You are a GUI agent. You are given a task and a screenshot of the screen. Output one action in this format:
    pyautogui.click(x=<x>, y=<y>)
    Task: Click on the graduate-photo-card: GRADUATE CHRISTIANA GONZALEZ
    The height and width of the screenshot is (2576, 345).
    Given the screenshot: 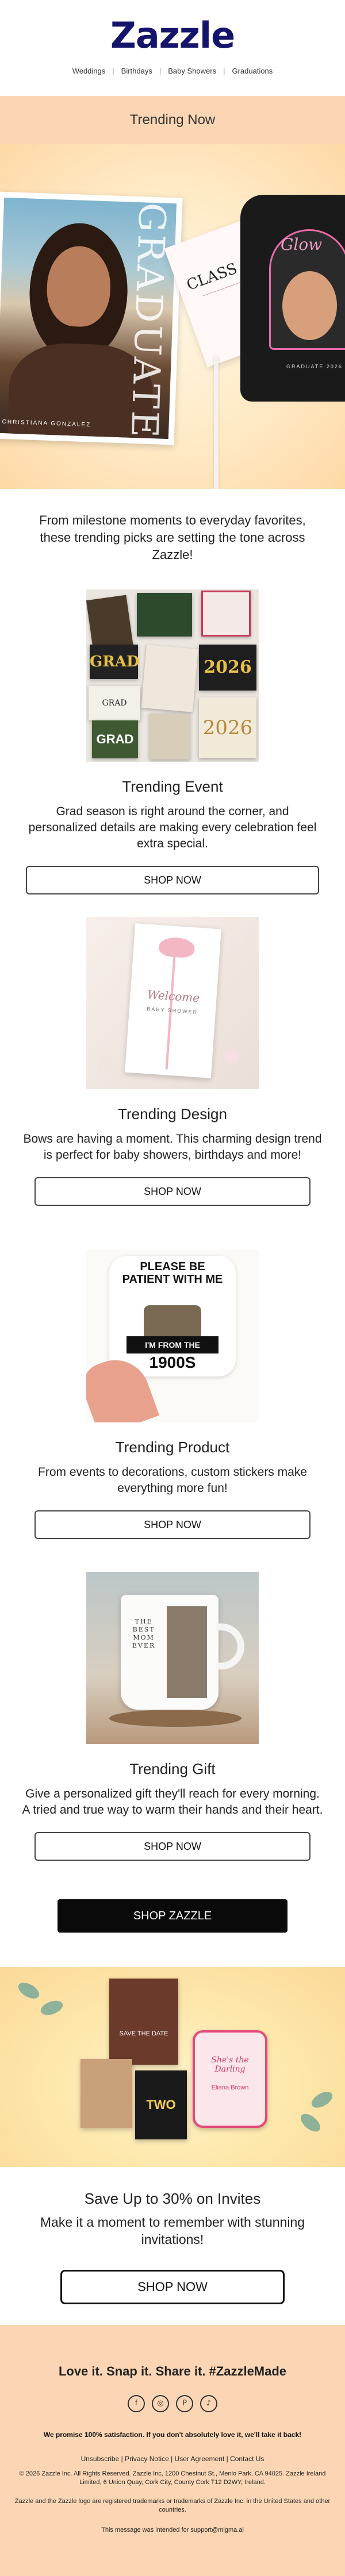 What is the action you would take?
    pyautogui.click(x=91, y=318)
    